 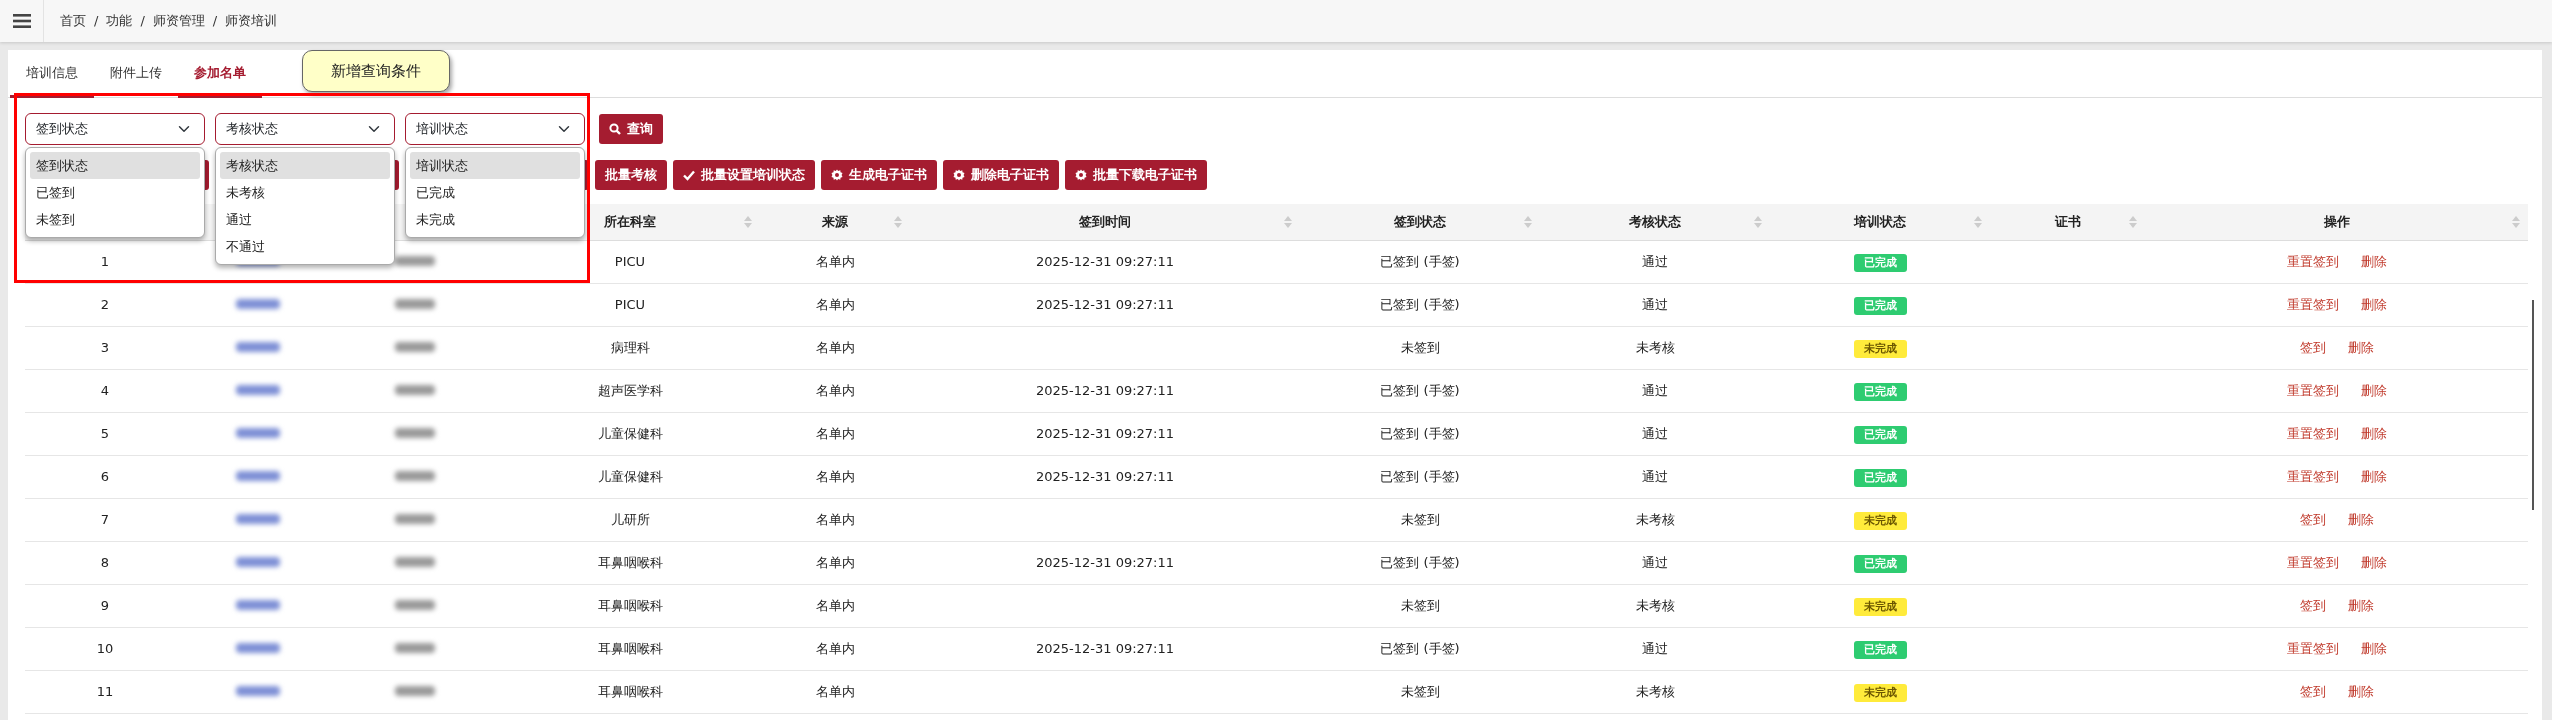 What do you see at coordinates (119, 21) in the screenshot?
I see `breadcrumb-item: 功能` at bounding box center [119, 21].